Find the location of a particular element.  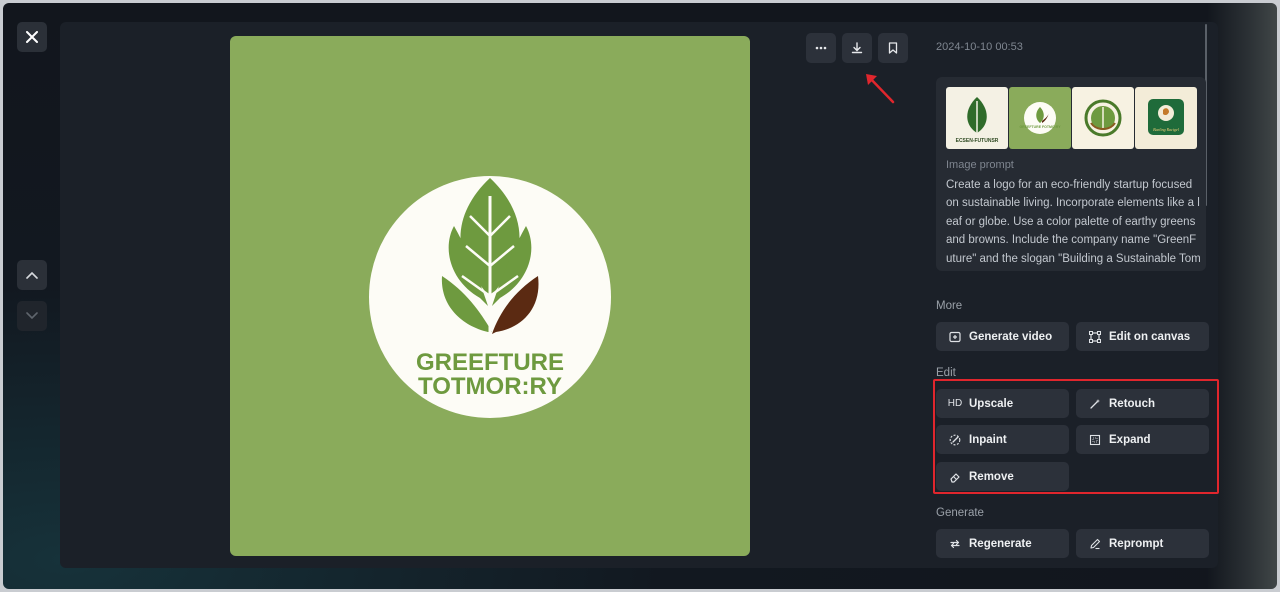

download-button is located at coordinates (857, 48).